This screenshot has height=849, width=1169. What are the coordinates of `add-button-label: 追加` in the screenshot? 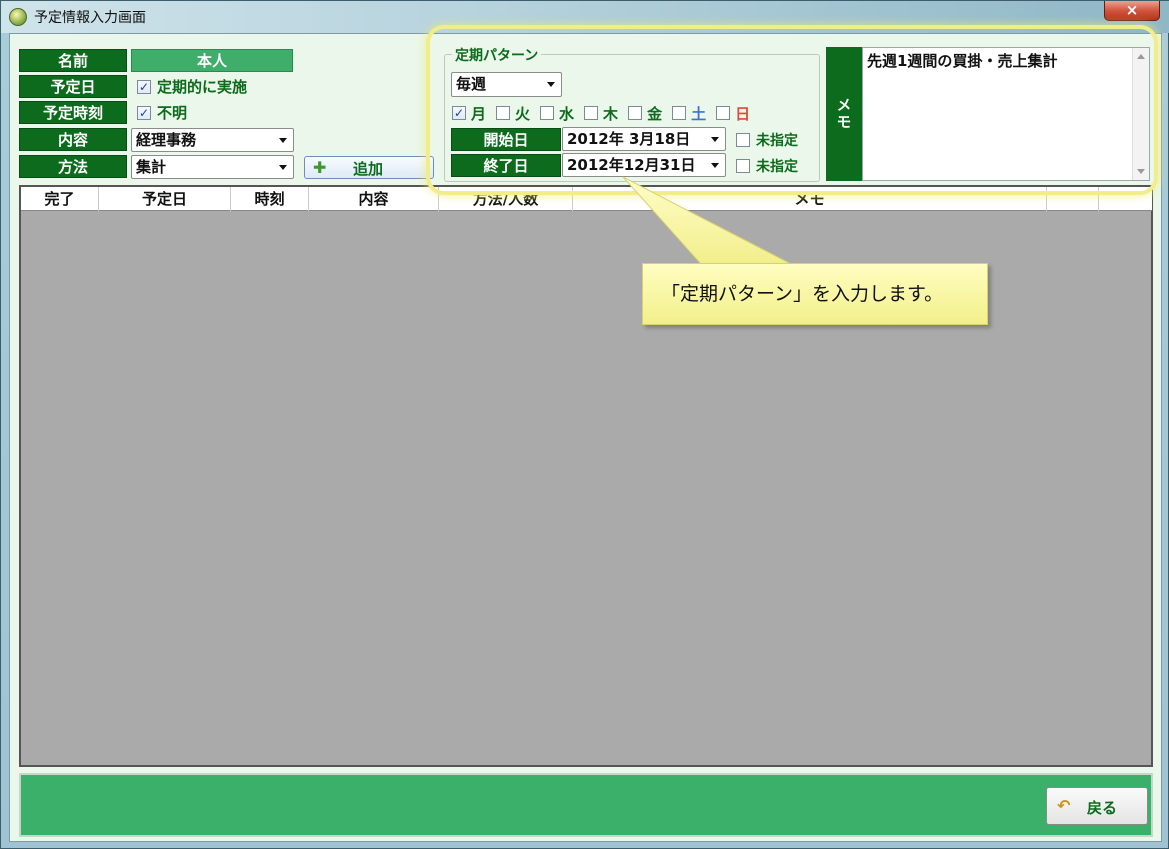 It's located at (368, 169).